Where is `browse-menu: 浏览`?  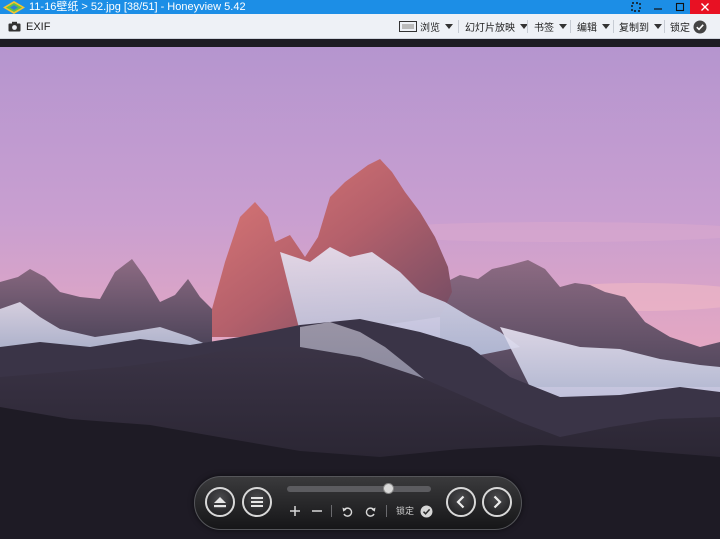 browse-menu: 浏览 is located at coordinates (426, 26).